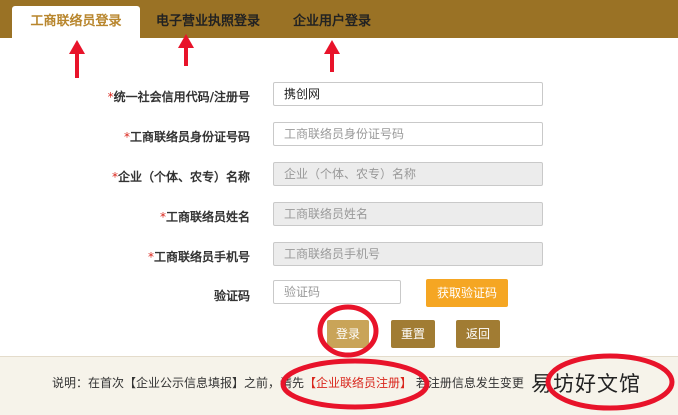 This screenshot has width=678, height=415. What do you see at coordinates (408, 134) in the screenshot?
I see `id-number-input: 工商联络员身份证号码` at bounding box center [408, 134].